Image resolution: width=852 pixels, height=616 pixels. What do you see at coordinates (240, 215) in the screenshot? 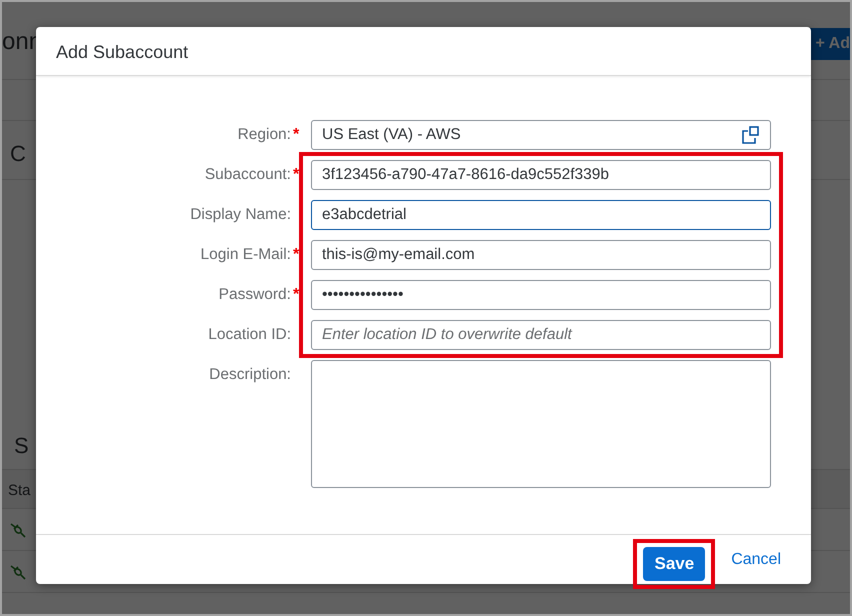
I see `field-label: Display Name:` at bounding box center [240, 215].